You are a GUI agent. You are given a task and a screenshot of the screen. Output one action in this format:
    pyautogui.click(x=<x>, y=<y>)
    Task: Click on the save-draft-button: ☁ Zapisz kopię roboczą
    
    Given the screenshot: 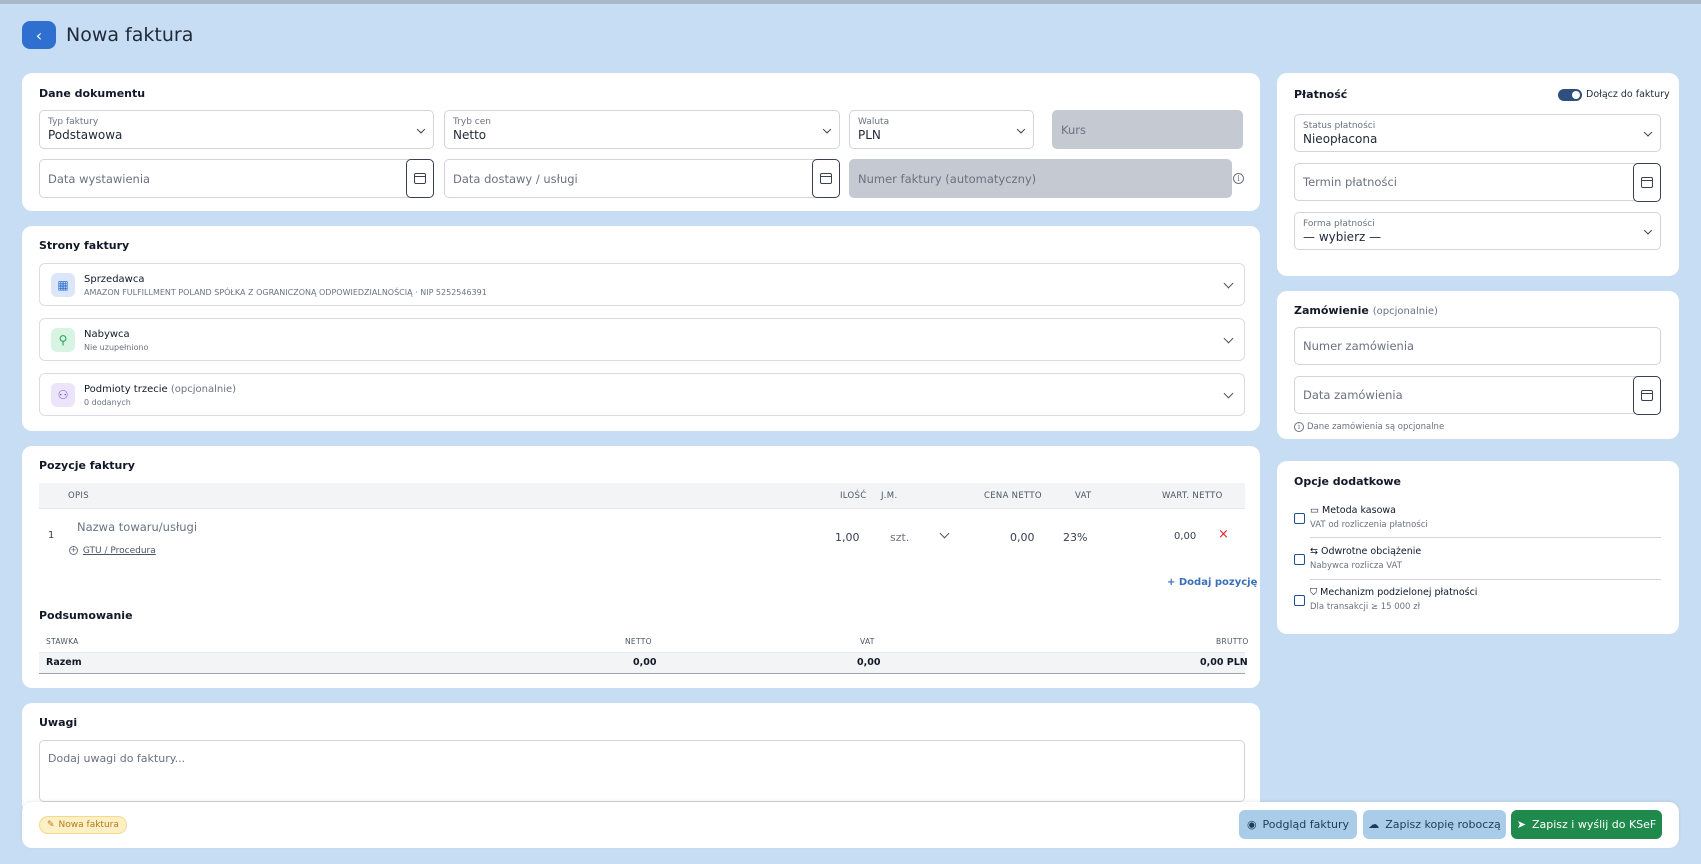 What is the action you would take?
    pyautogui.click(x=1434, y=824)
    